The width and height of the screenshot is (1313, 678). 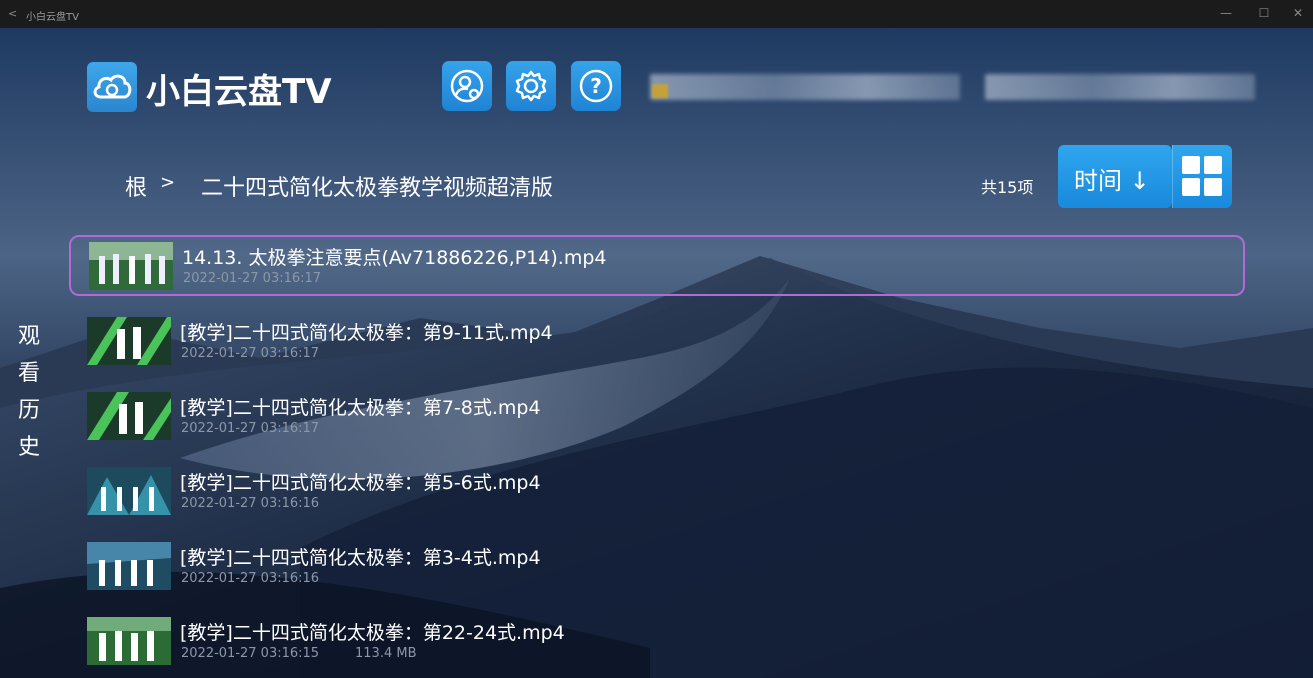 What do you see at coordinates (28, 410) in the screenshot?
I see `history-char: 历` at bounding box center [28, 410].